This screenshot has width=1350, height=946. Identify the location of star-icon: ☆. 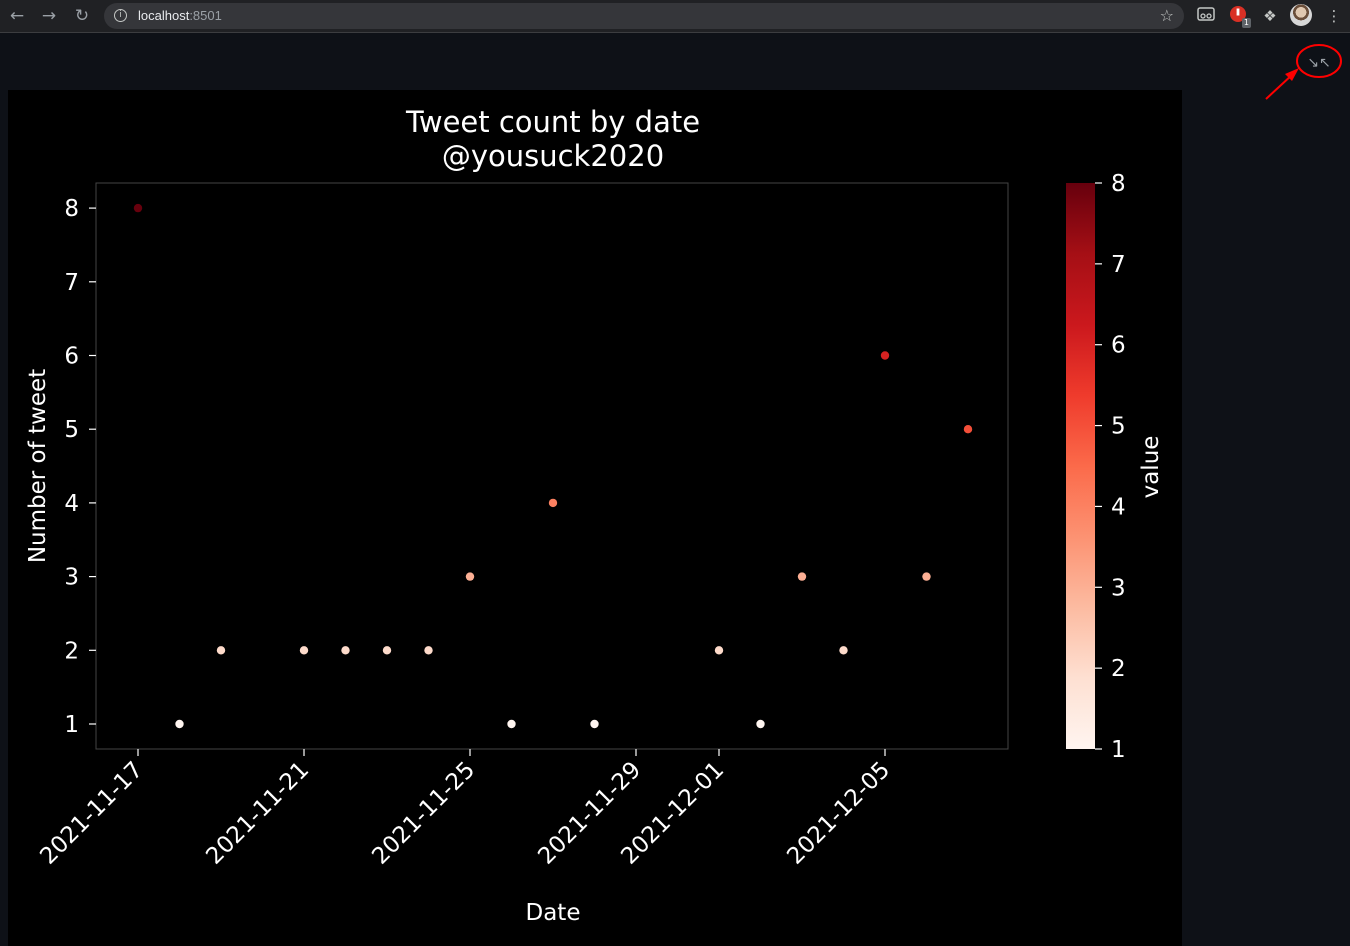
(1167, 15).